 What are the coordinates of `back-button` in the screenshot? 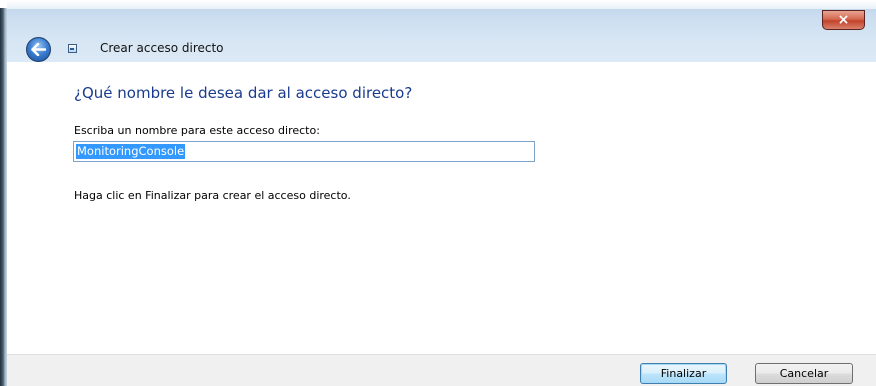 It's located at (38, 49).